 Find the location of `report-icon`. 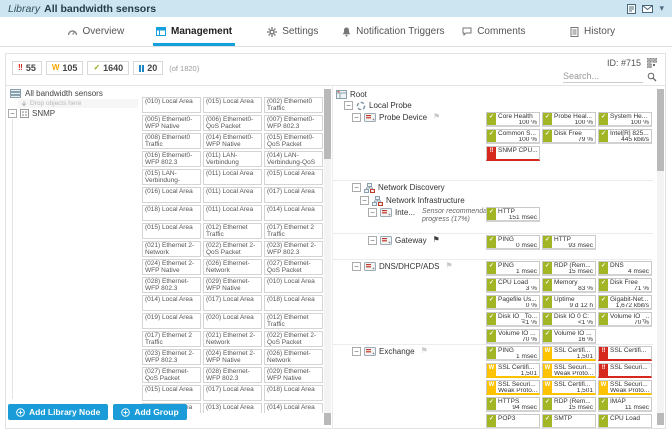

report-icon is located at coordinates (632, 8).